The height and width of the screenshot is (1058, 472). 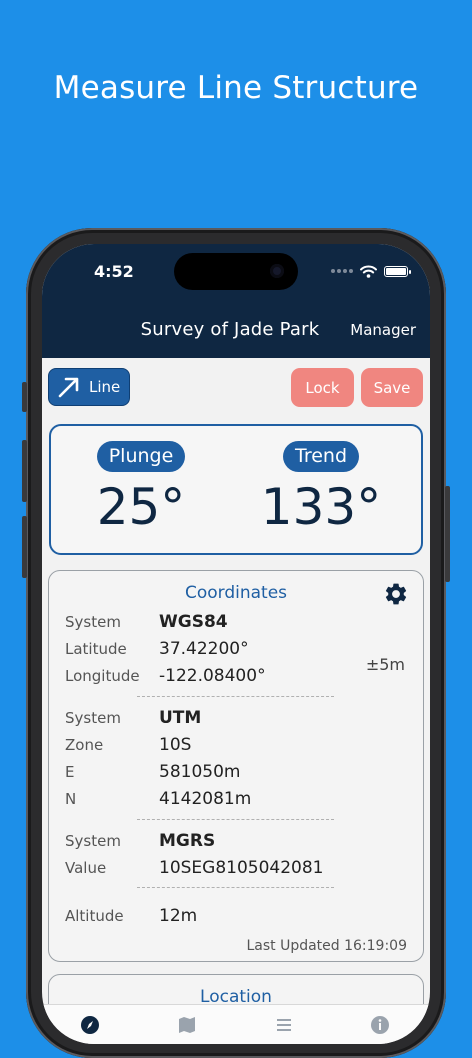 I want to click on wgs-system-label: System, so click(x=93, y=622).